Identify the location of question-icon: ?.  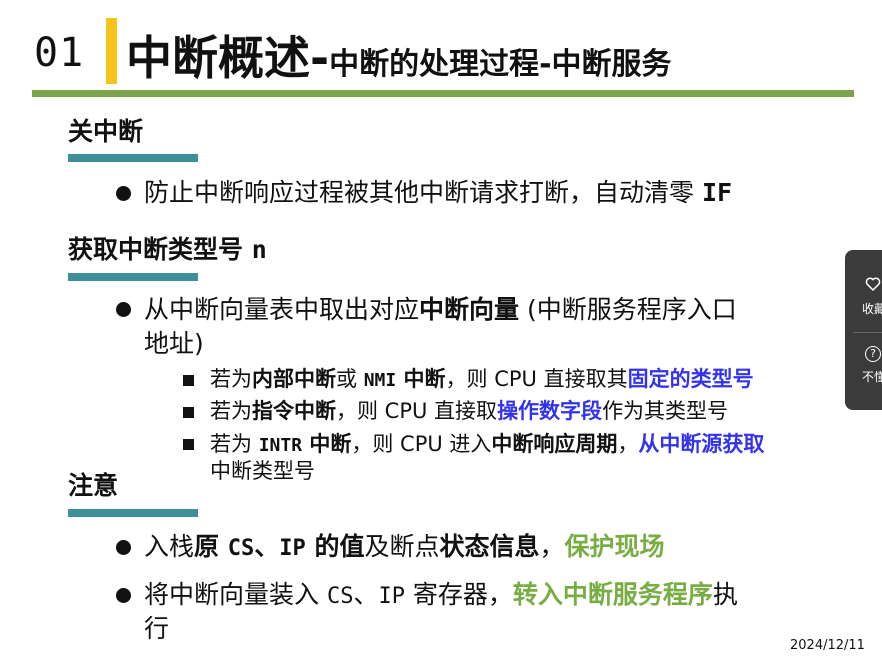
(873, 354).